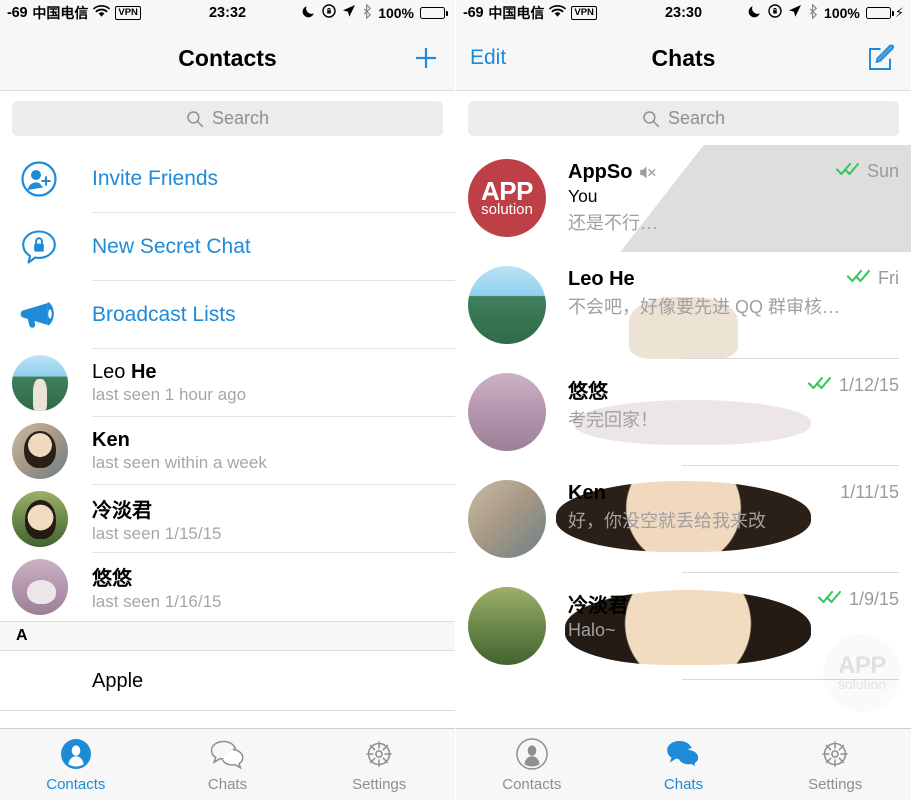 The height and width of the screenshot is (800, 911). I want to click on compose-icon, so click(882, 57).